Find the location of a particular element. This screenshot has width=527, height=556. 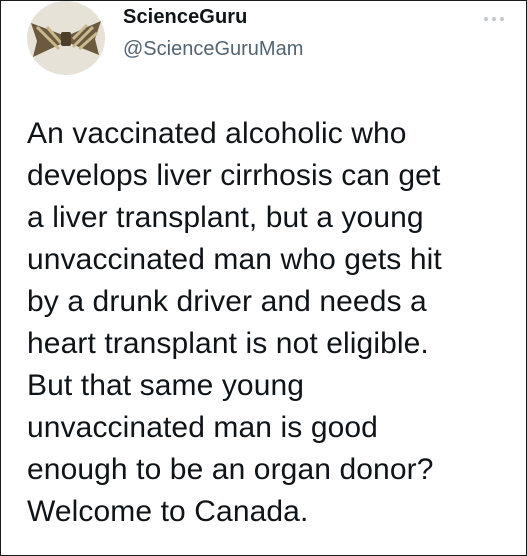

display-name: ScienceGuru is located at coordinates (185, 17).